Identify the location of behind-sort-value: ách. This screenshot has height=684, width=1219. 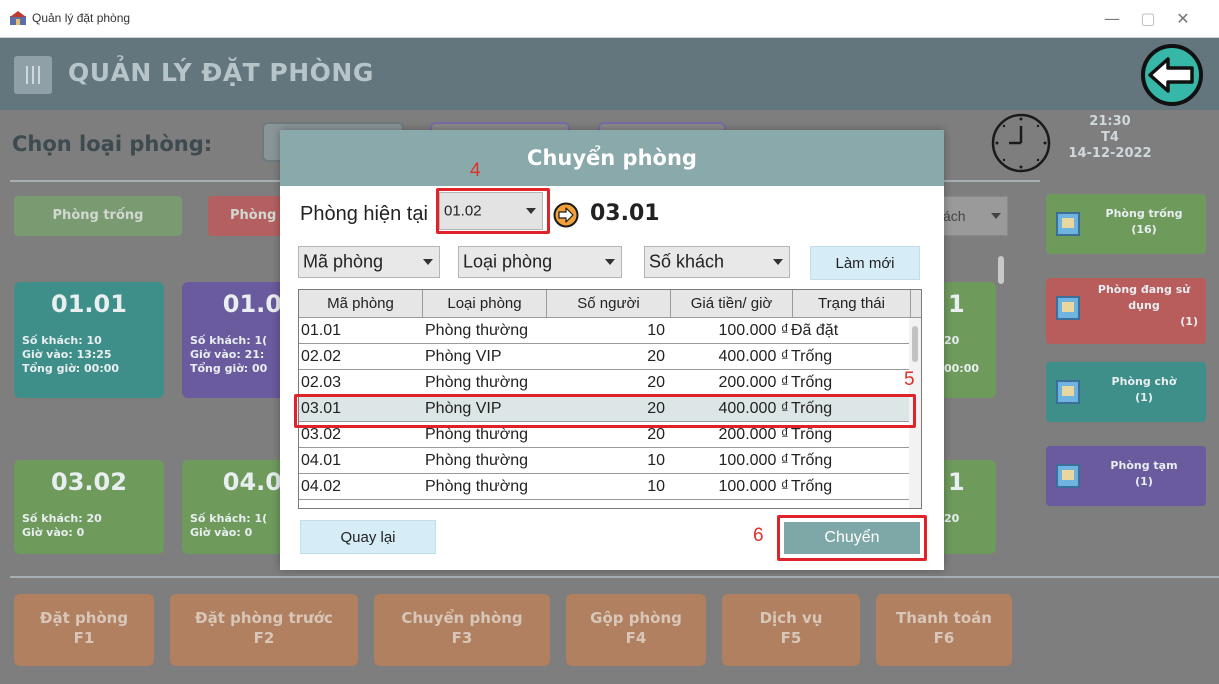
(954, 216).